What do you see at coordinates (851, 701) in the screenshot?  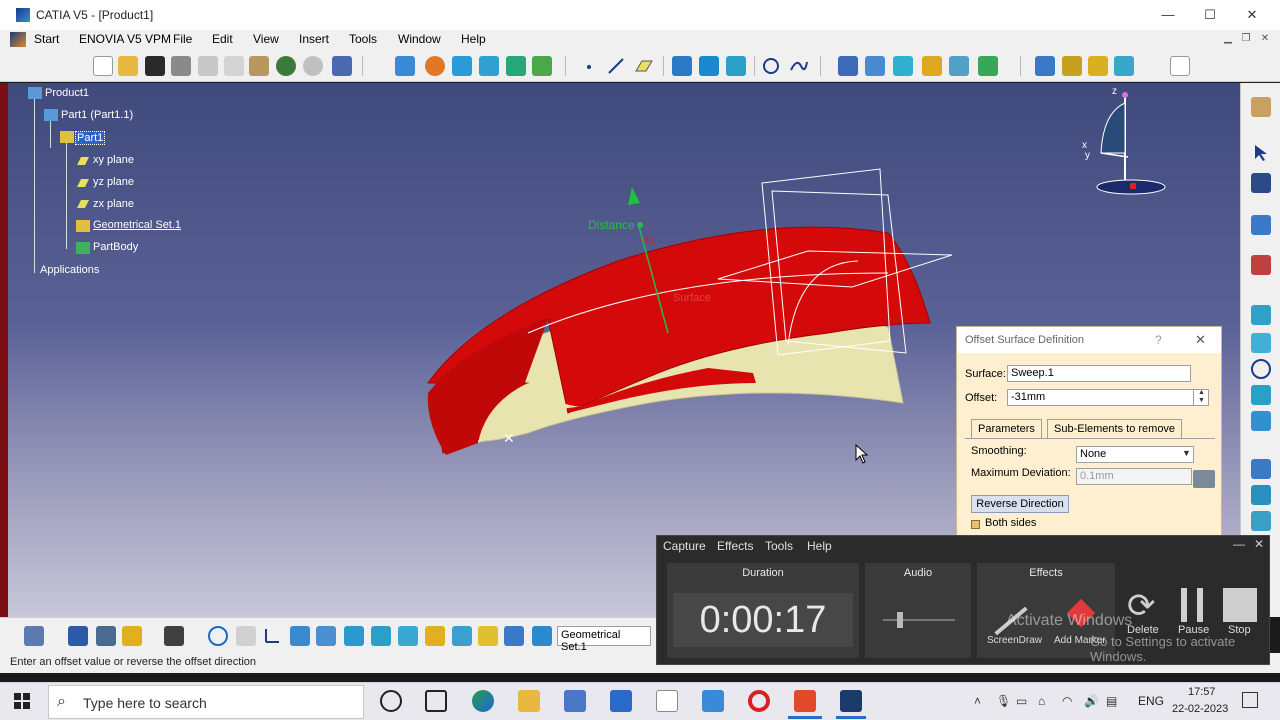 I see `catia-taskbar-icon` at bounding box center [851, 701].